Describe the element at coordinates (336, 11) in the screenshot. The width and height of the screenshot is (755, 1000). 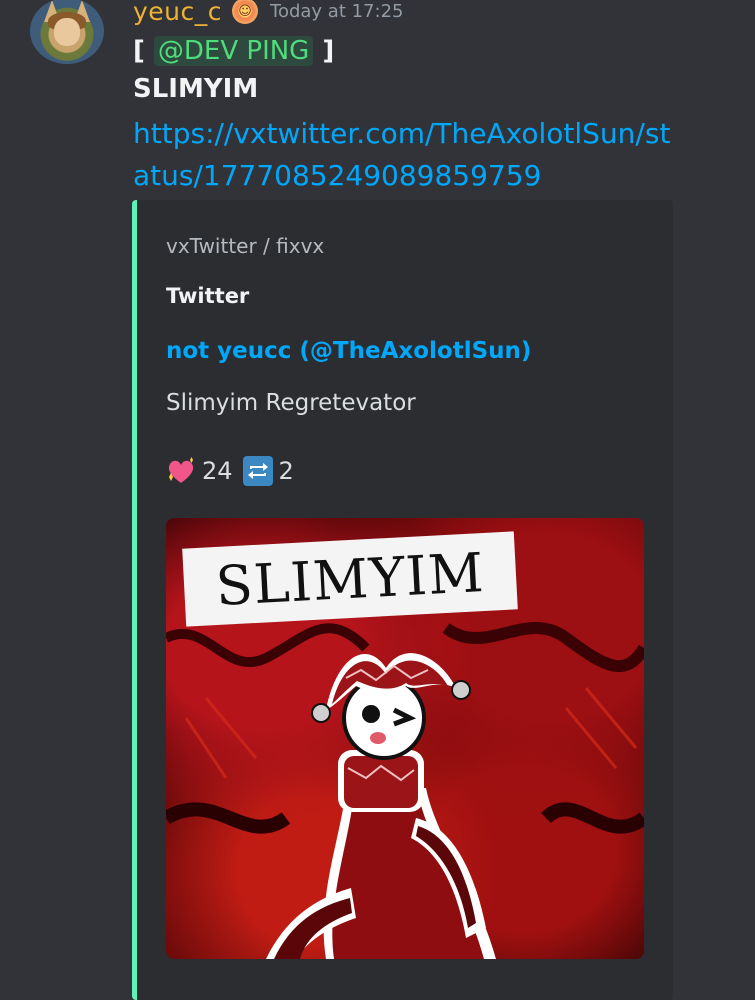
I see `timestamp: Today at 17:25` at that location.